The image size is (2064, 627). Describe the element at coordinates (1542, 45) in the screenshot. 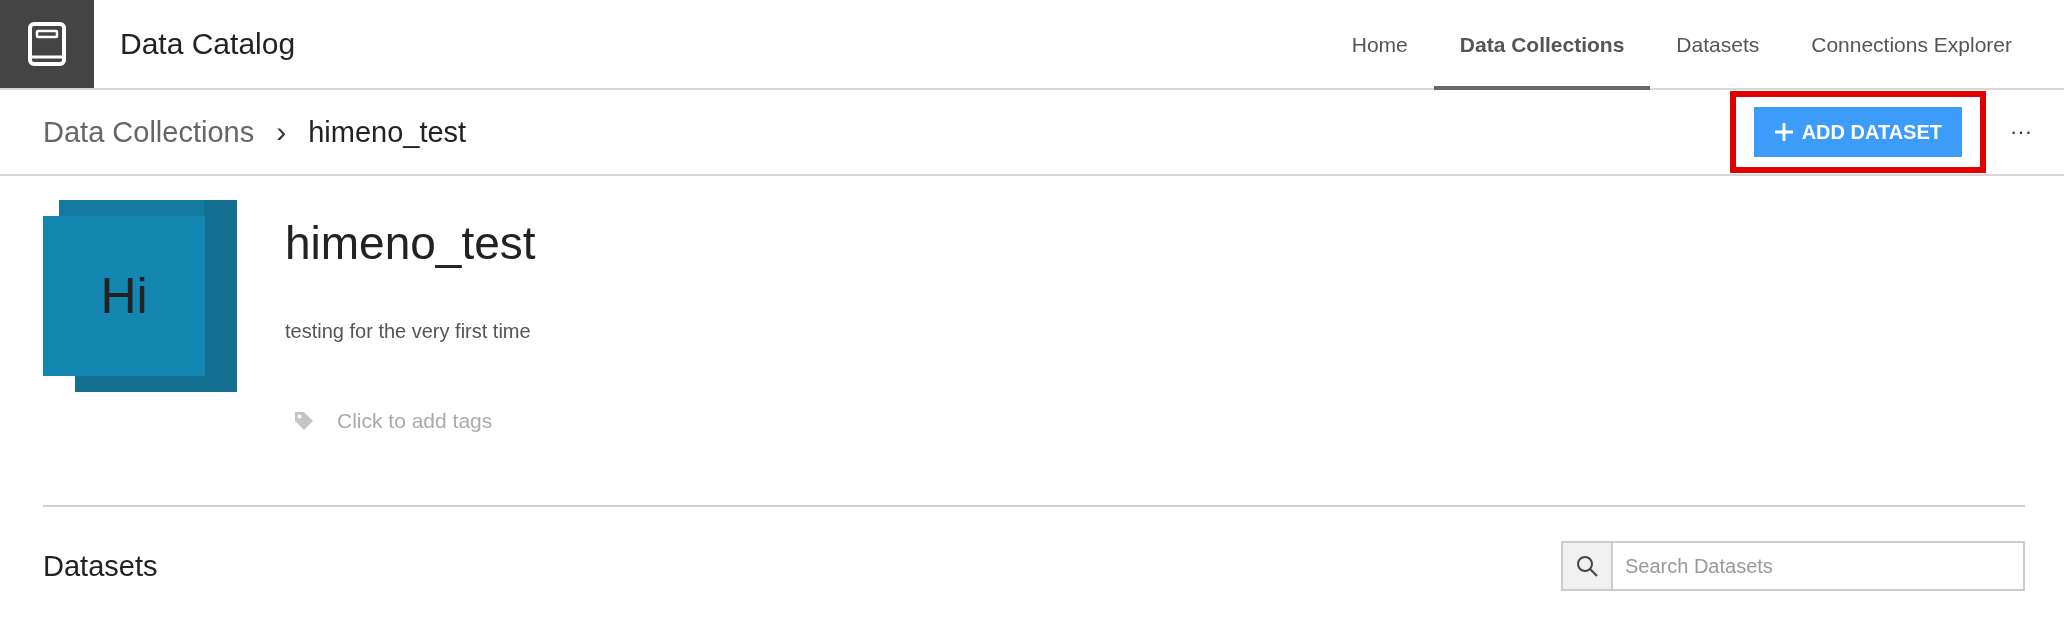

I see `nav-tab: Data Collections` at that location.